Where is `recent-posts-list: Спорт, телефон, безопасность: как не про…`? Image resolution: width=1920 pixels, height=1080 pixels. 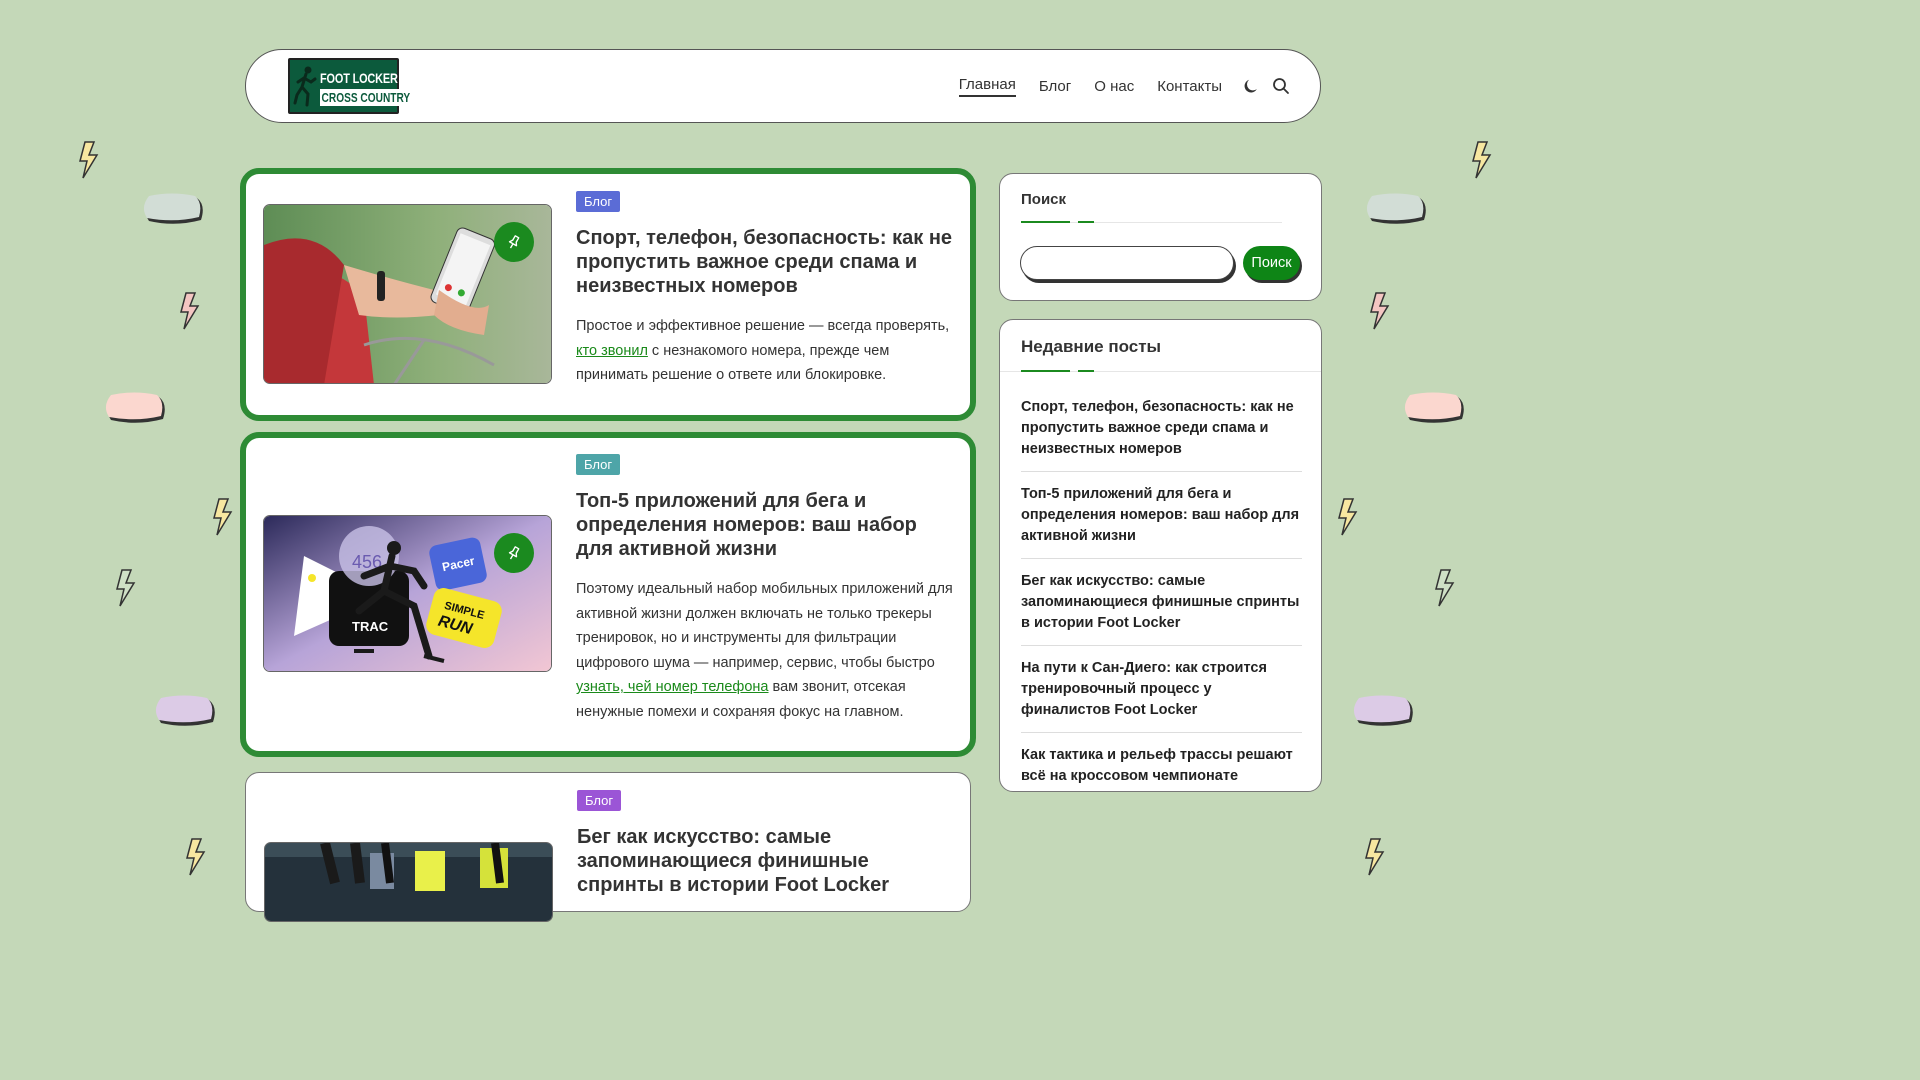
recent-posts-list: Спорт, телефон, безопасность: как не про… is located at coordinates (1161, 600).